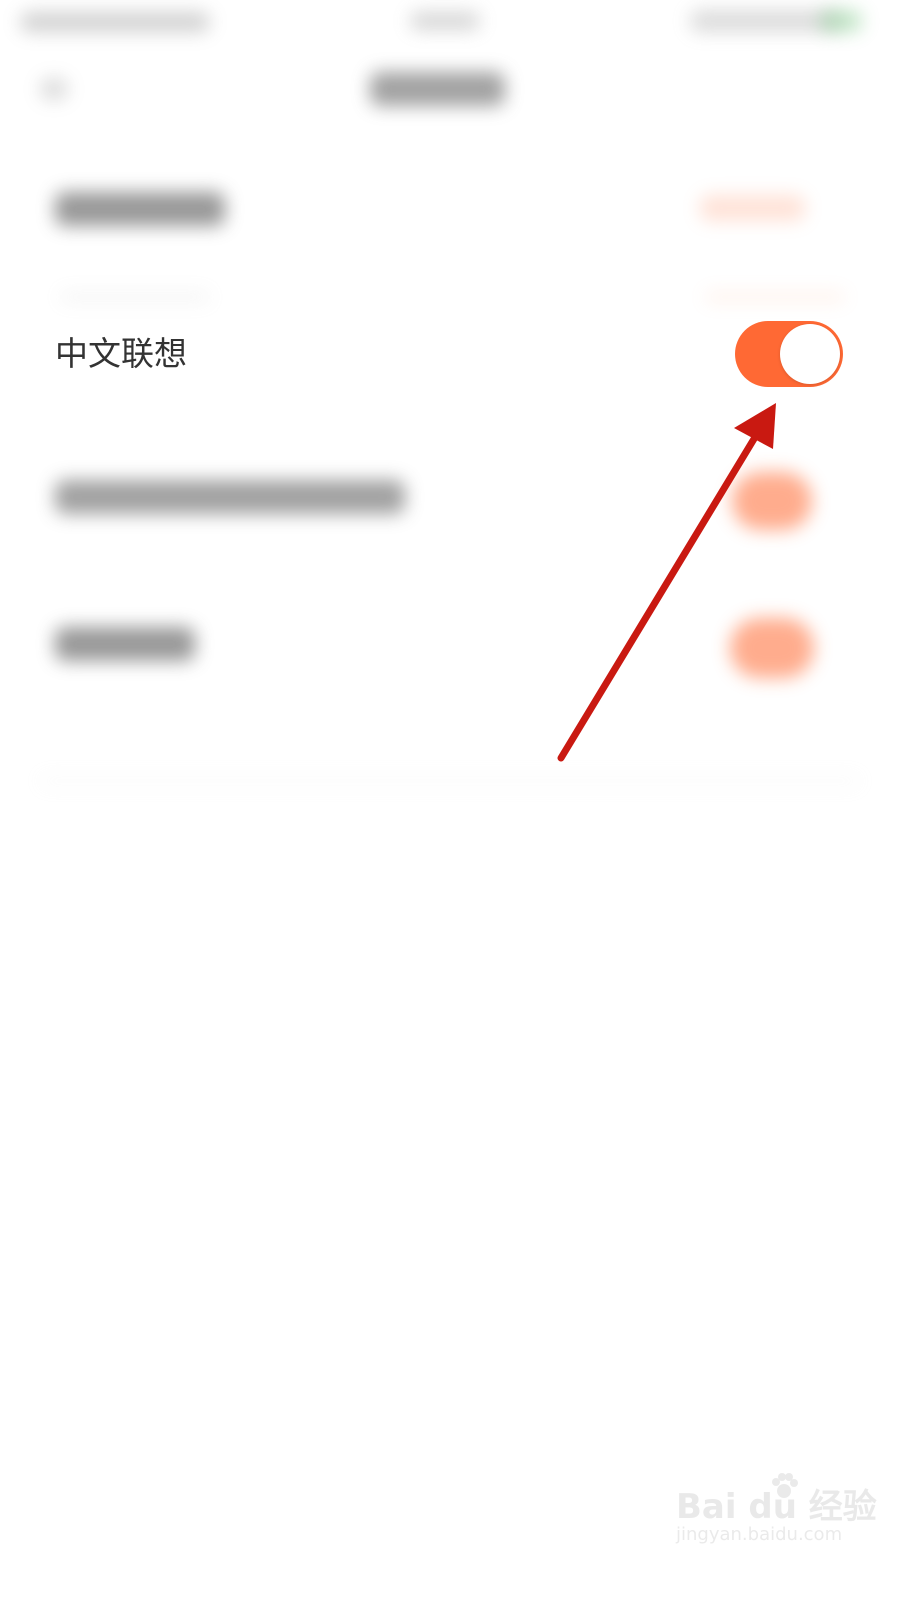  I want to click on divider-blur, so click(135, 297).